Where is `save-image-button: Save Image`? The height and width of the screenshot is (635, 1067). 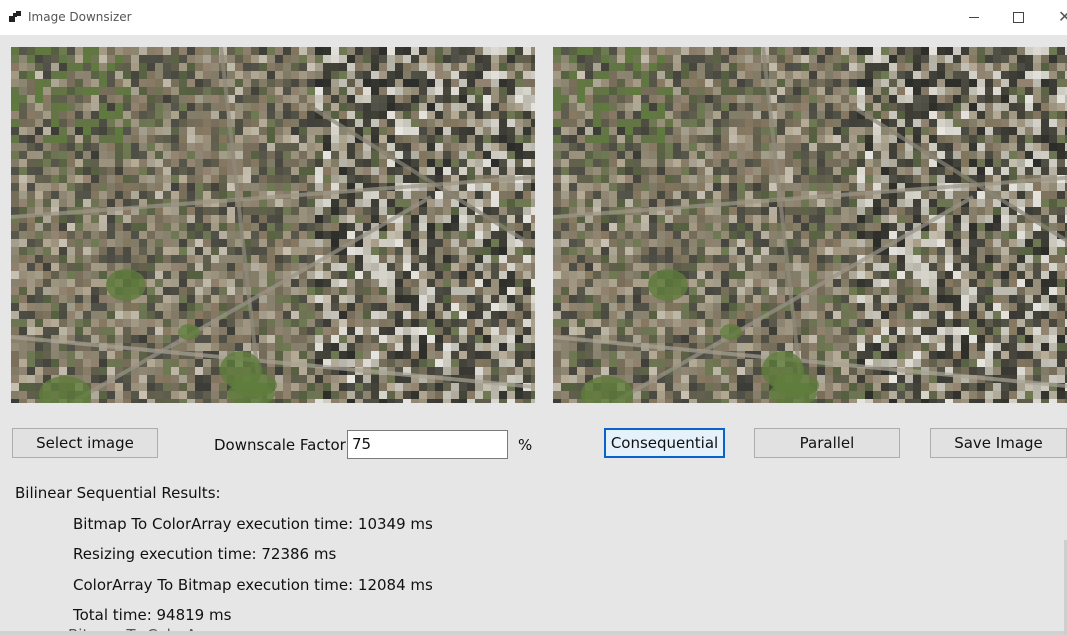 save-image-button: Save Image is located at coordinates (998, 443).